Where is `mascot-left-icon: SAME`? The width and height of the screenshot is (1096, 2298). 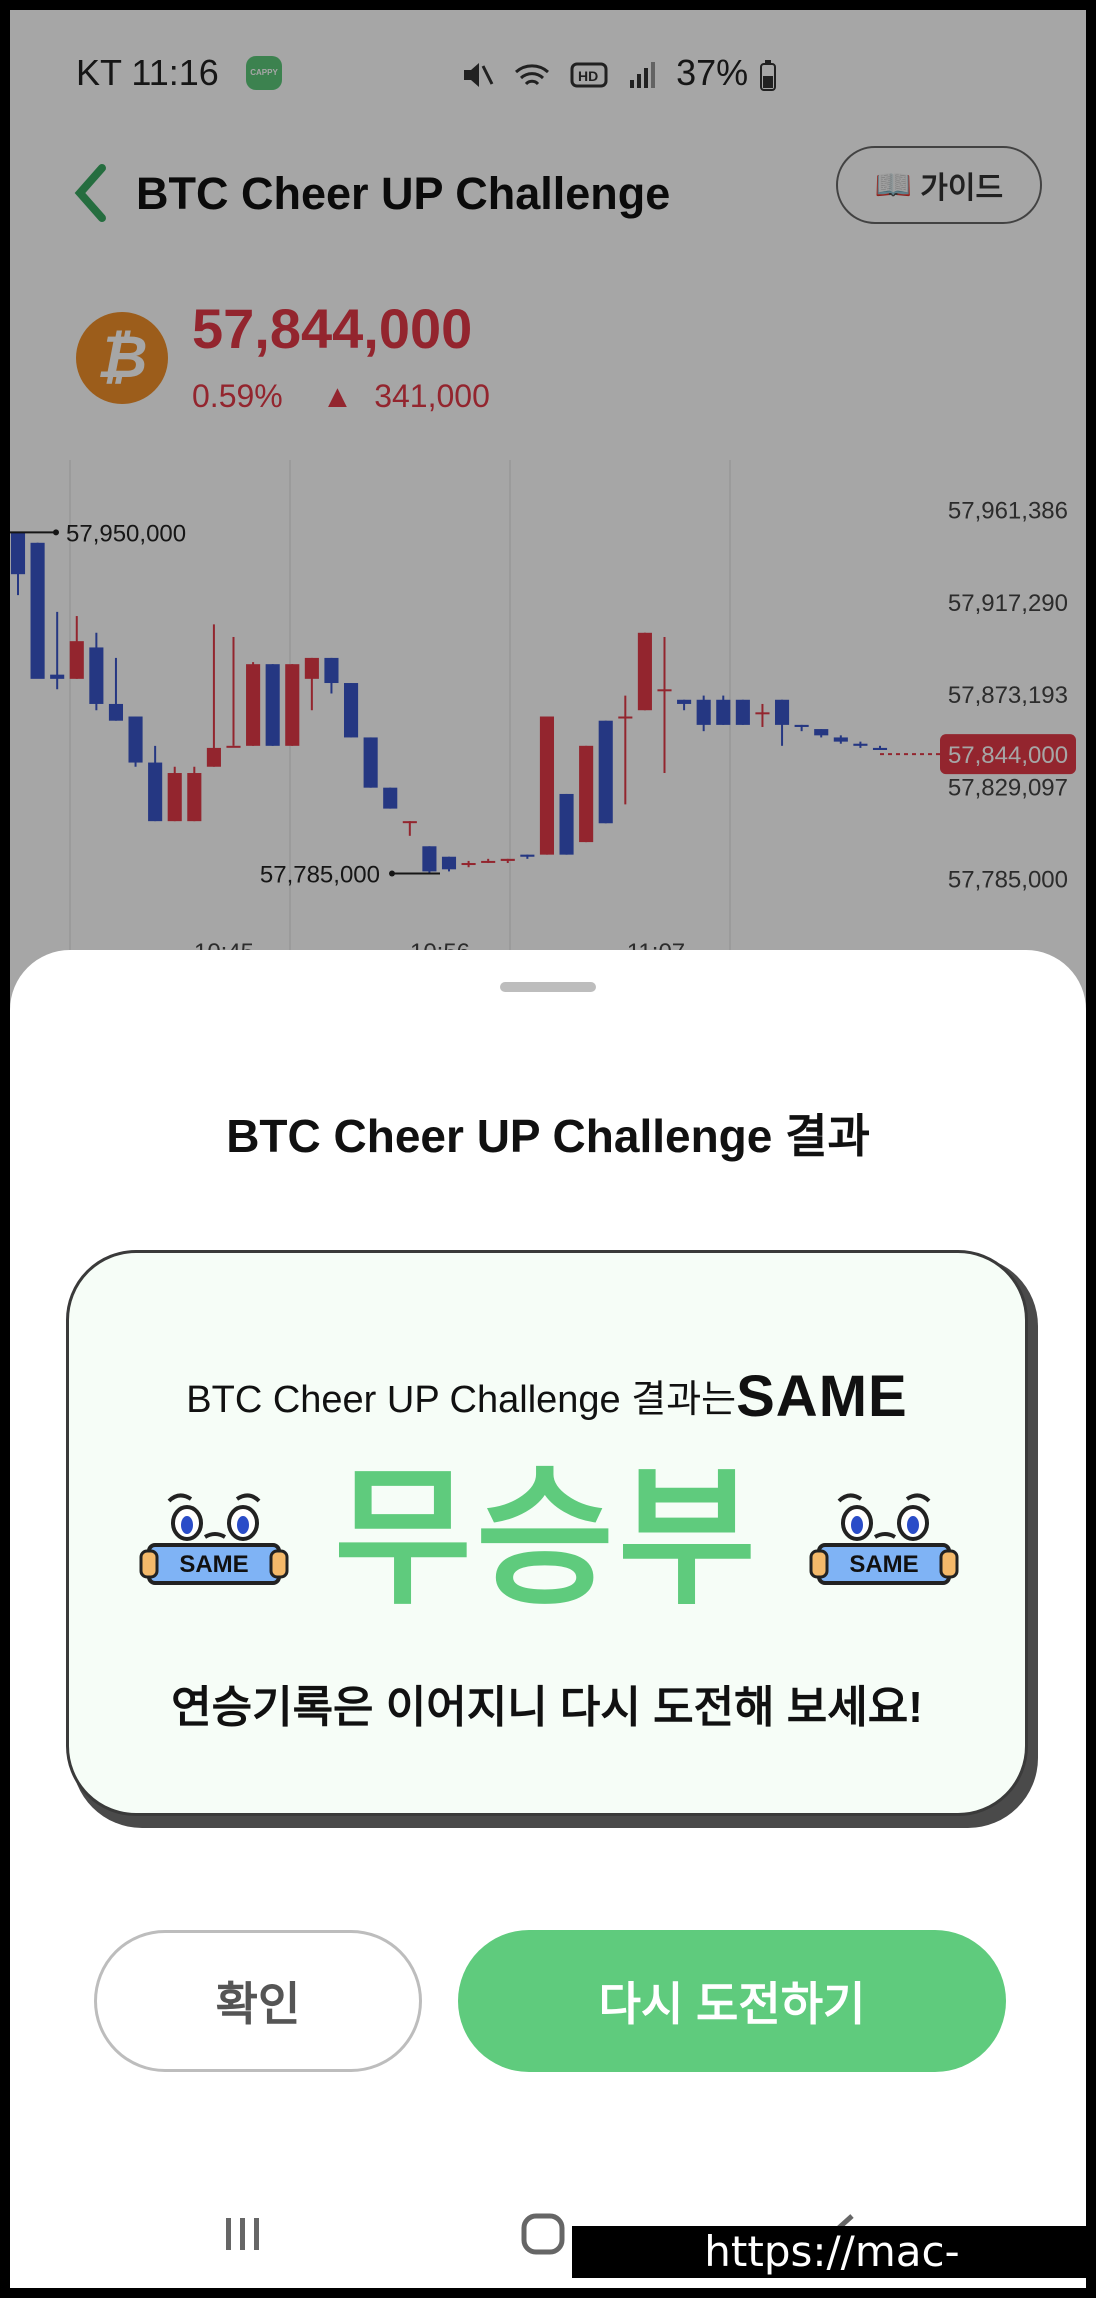
mascot-left-icon: SAME is located at coordinates (214, 1539).